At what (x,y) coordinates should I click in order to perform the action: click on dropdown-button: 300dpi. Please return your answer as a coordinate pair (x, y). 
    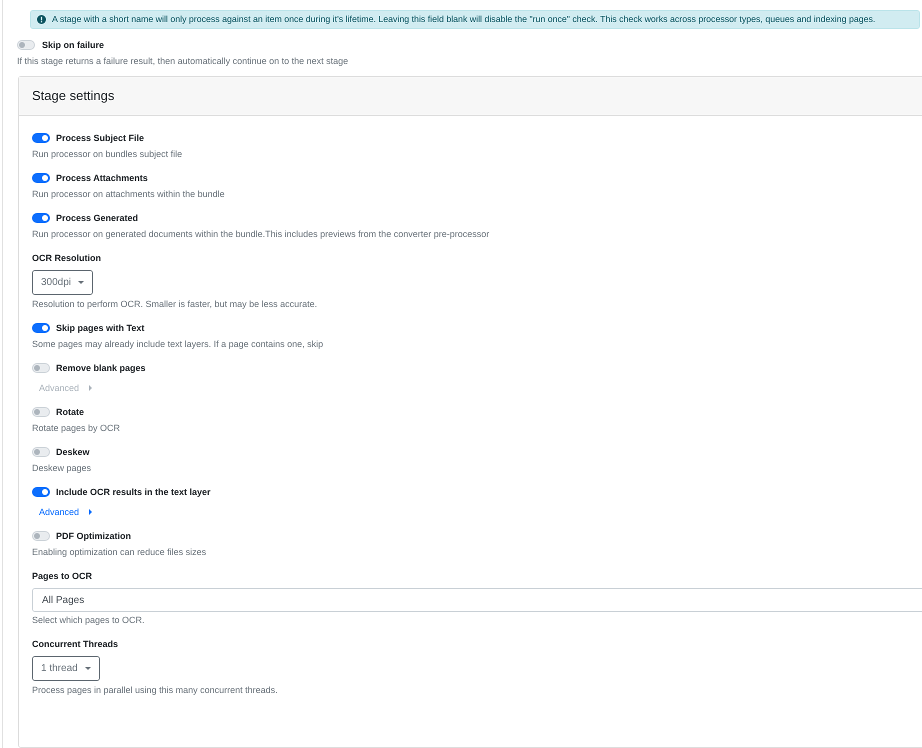
    Looking at the image, I should click on (63, 282).